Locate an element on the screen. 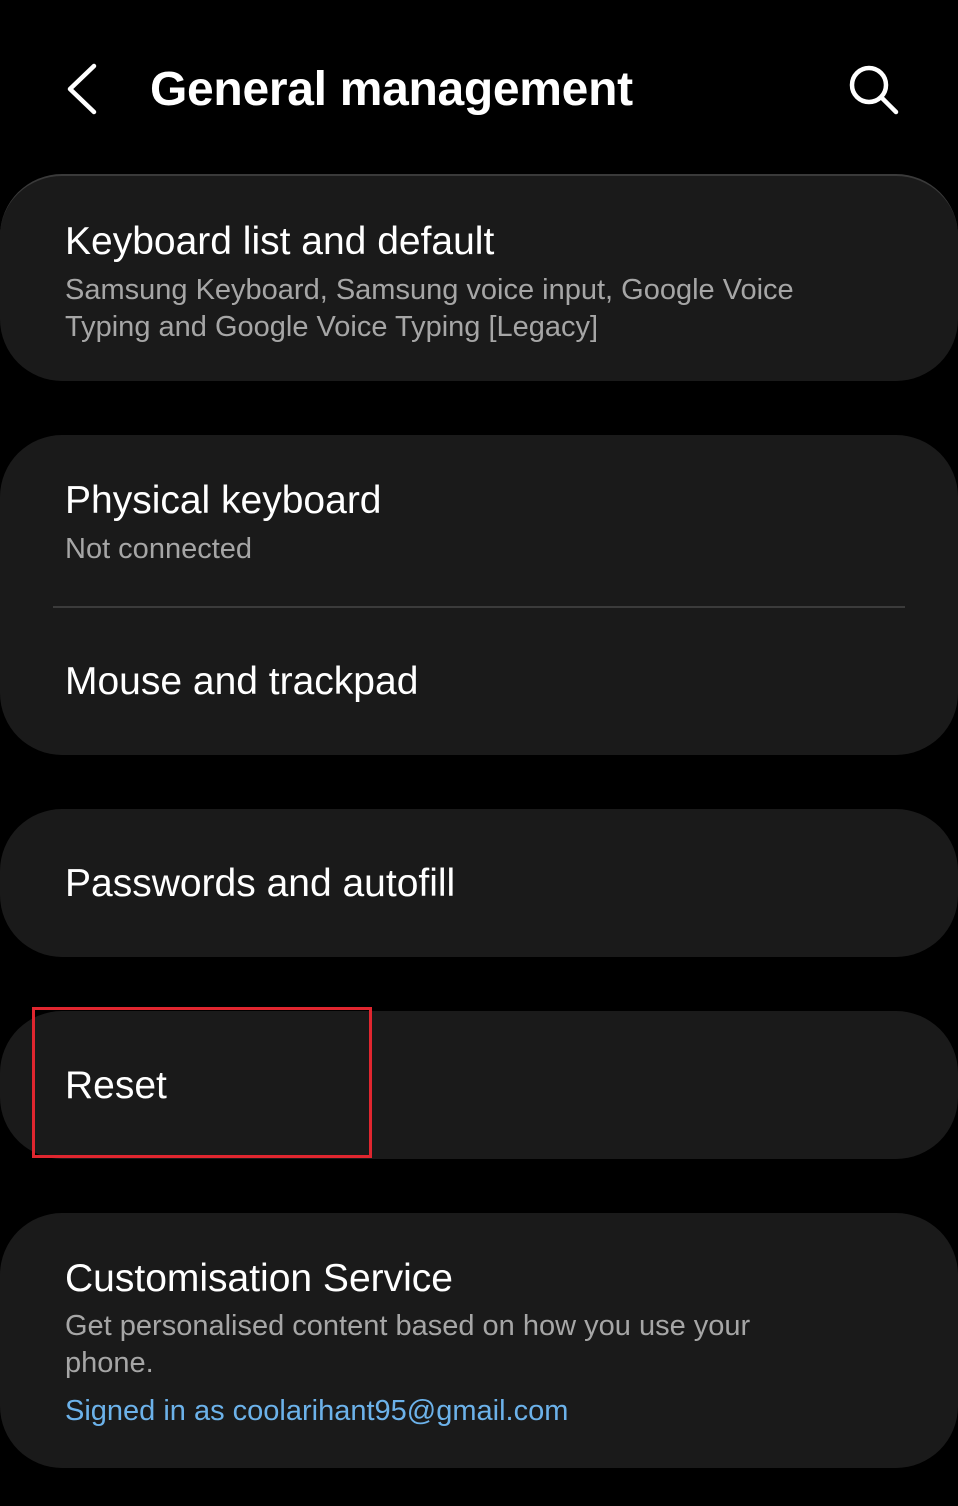 The width and height of the screenshot is (958, 1506). search-icon is located at coordinates (874, 90).